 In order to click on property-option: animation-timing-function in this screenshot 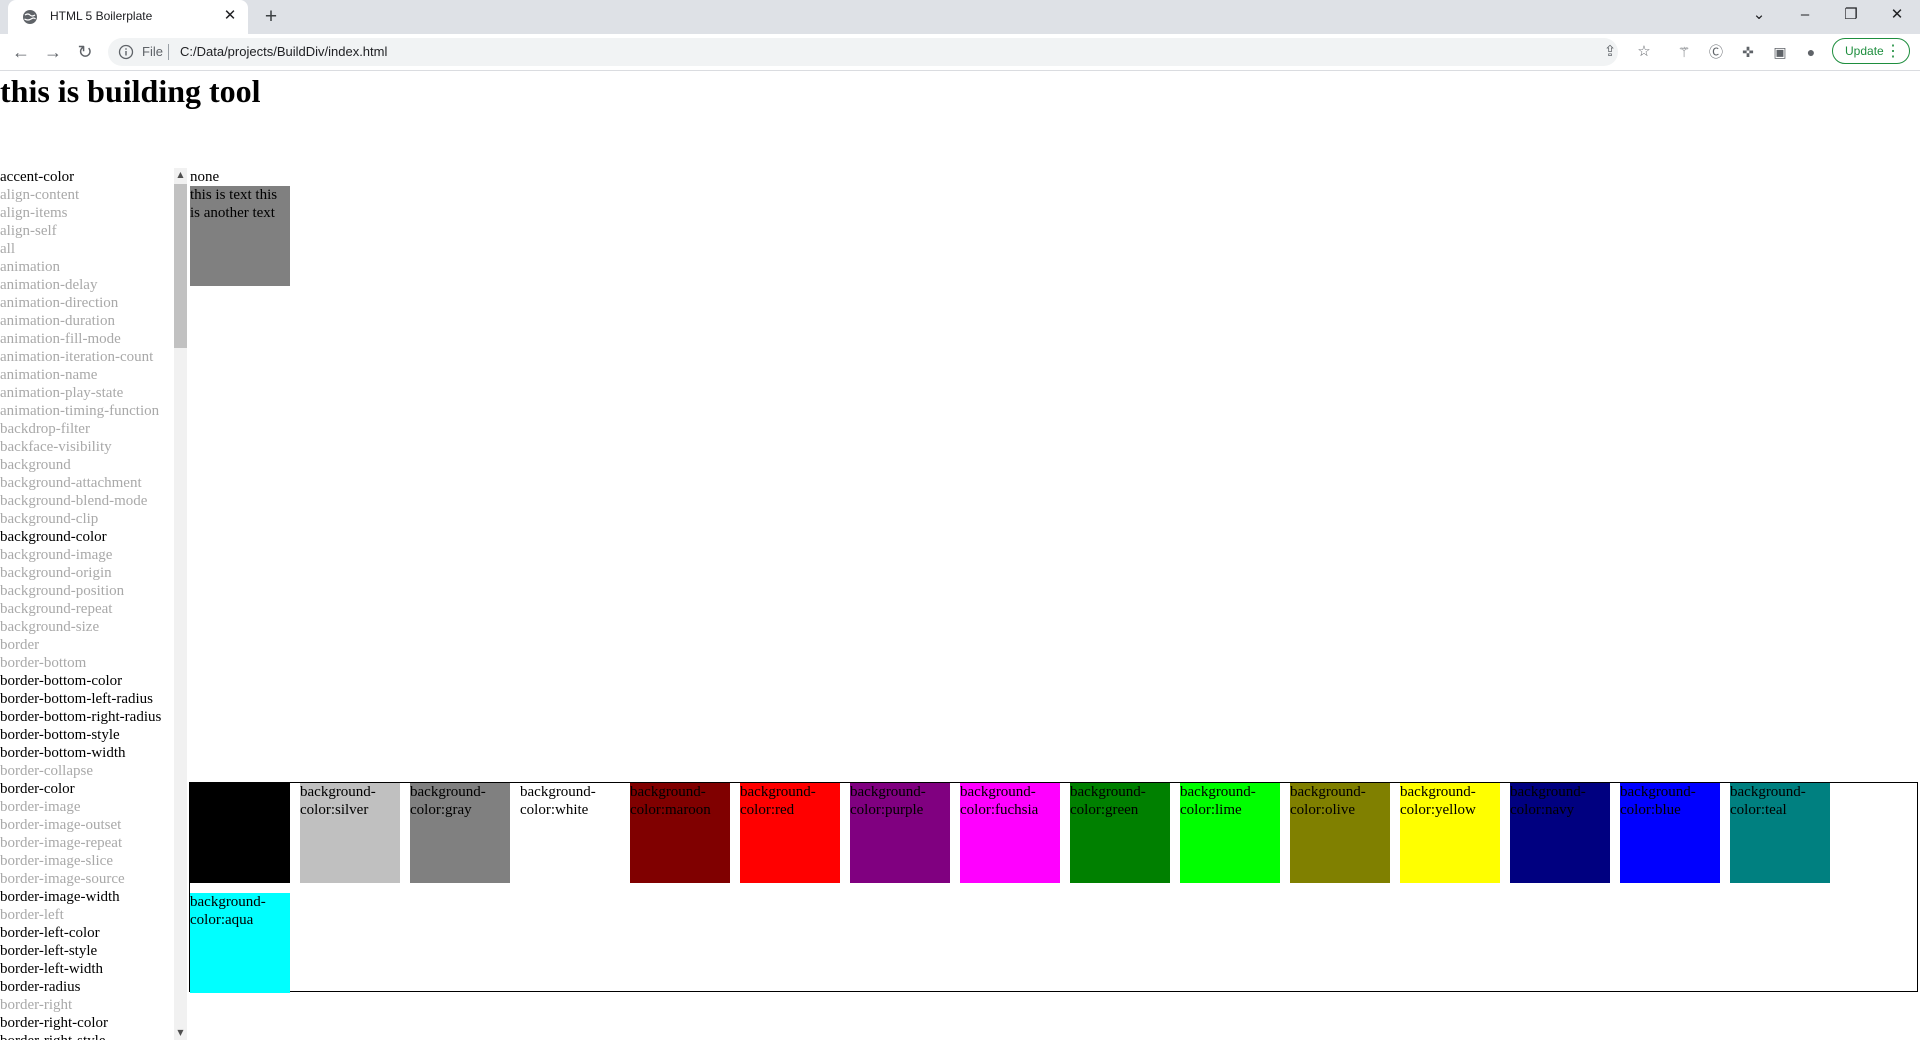, I will do `click(93, 411)`.